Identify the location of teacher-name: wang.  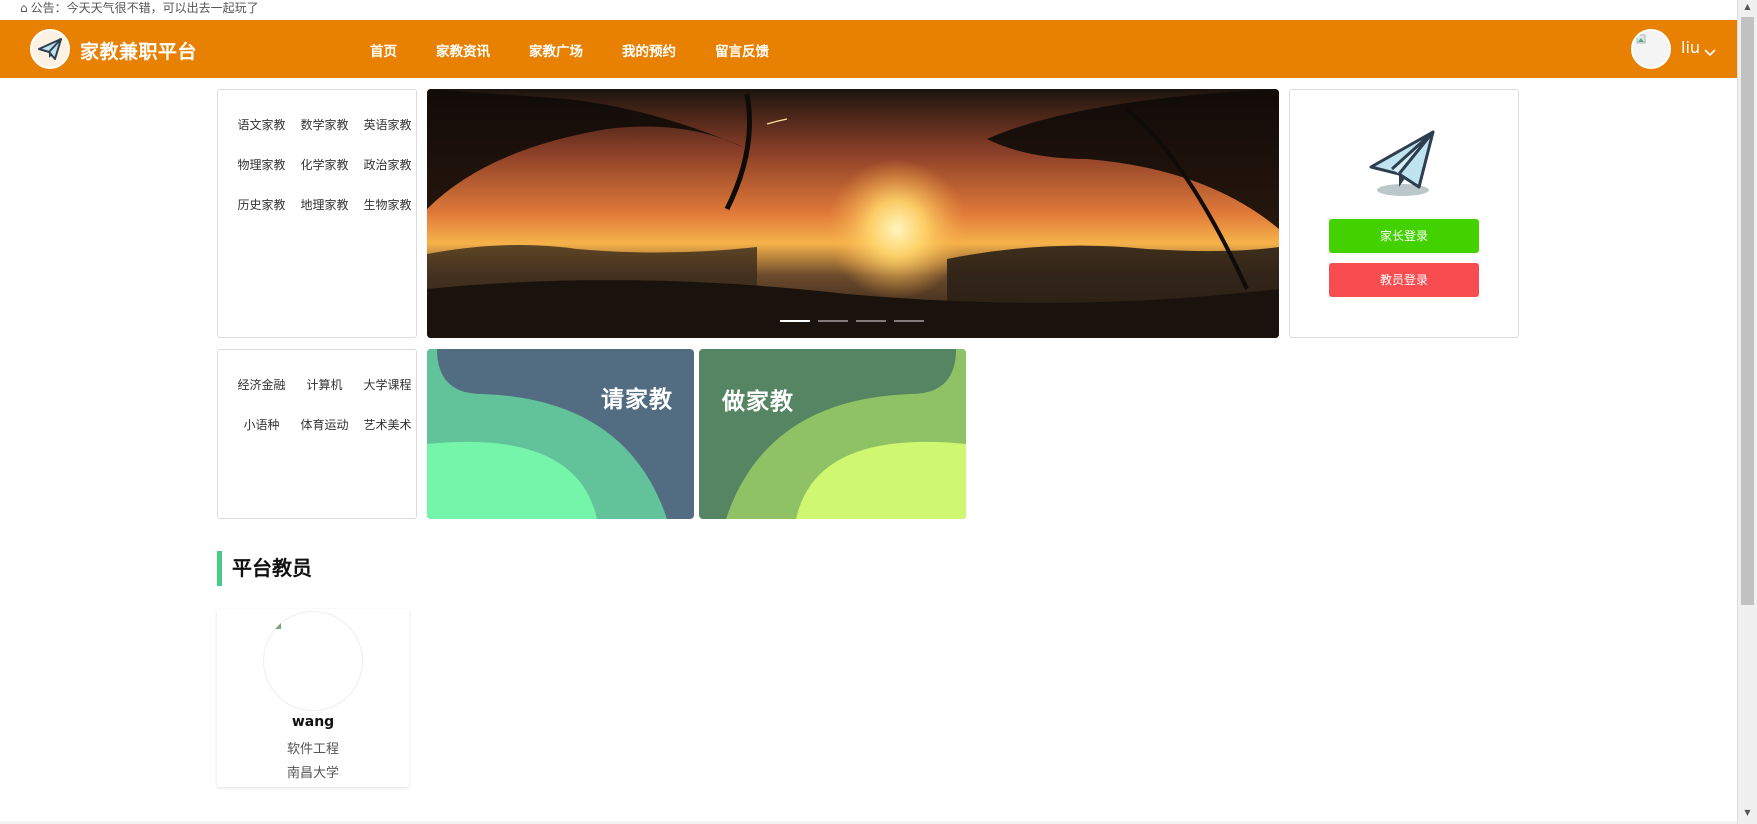
(313, 722).